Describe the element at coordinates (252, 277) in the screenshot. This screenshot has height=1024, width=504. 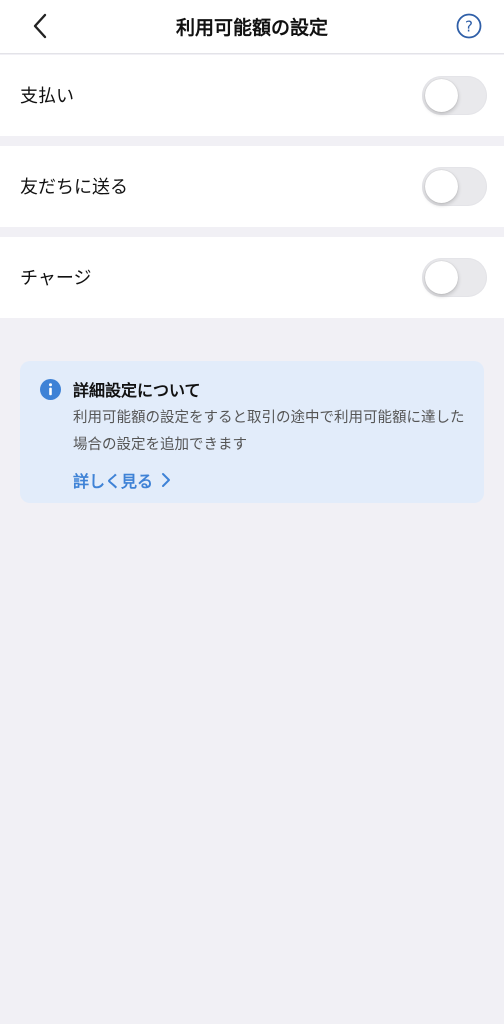
I see `setting-row-charge: チャージ` at that location.